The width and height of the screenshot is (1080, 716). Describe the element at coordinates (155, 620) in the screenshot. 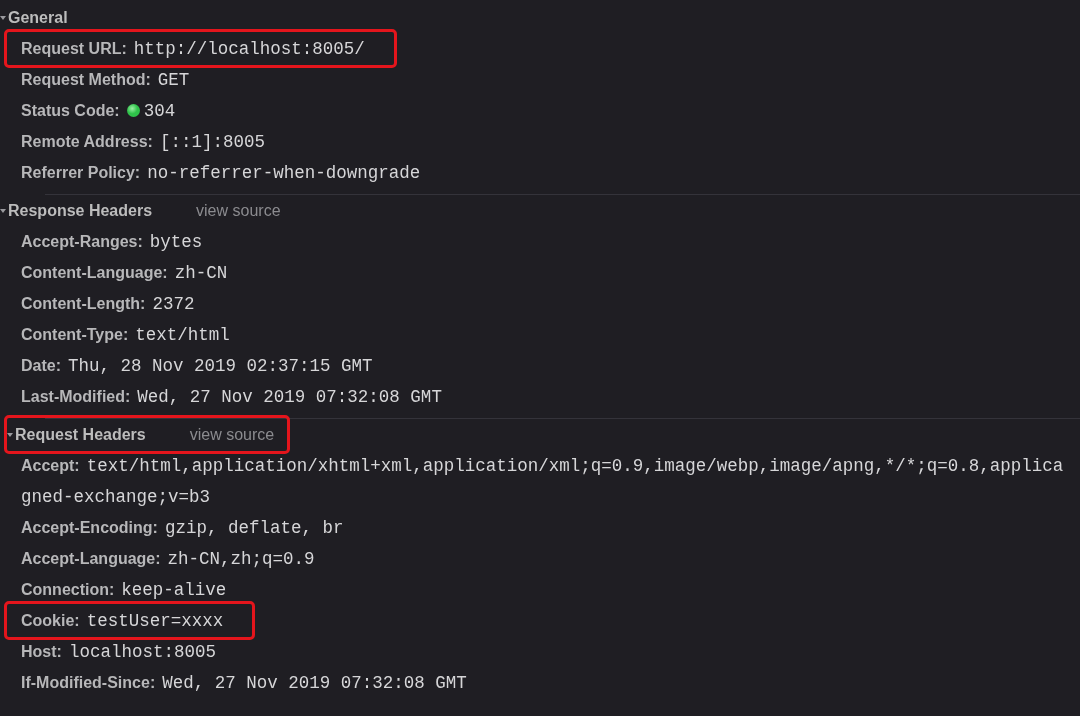

I see `header-value: testUser=xxxx` at that location.